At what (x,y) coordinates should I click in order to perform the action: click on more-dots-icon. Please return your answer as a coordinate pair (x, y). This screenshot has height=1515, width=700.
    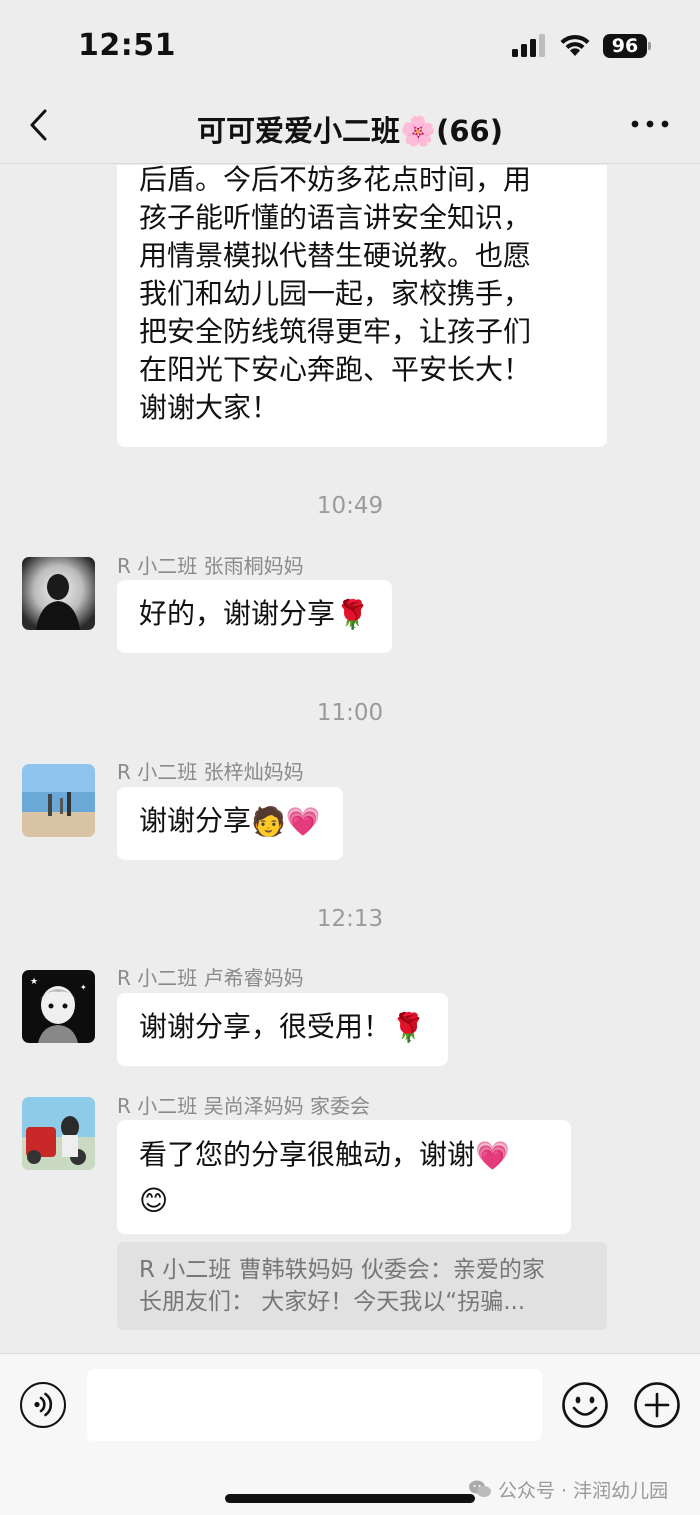
    Looking at the image, I should click on (650, 124).